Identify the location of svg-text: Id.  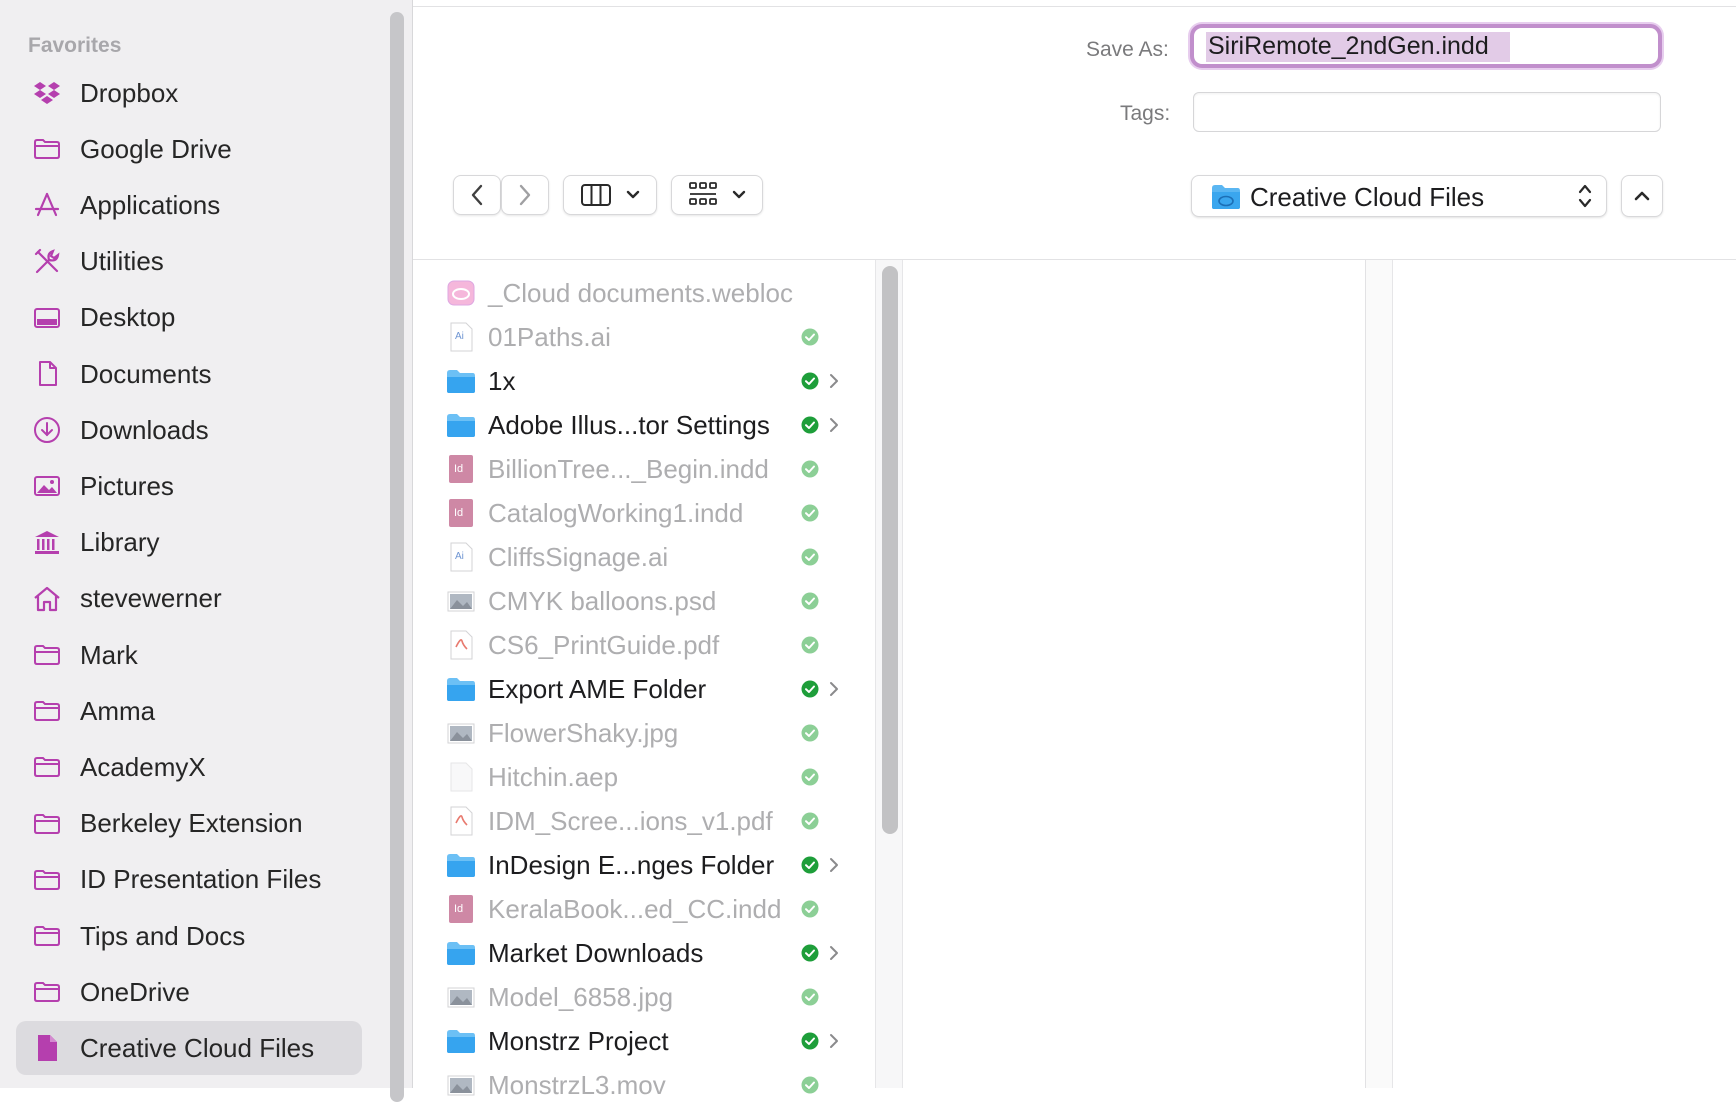
(458, 909).